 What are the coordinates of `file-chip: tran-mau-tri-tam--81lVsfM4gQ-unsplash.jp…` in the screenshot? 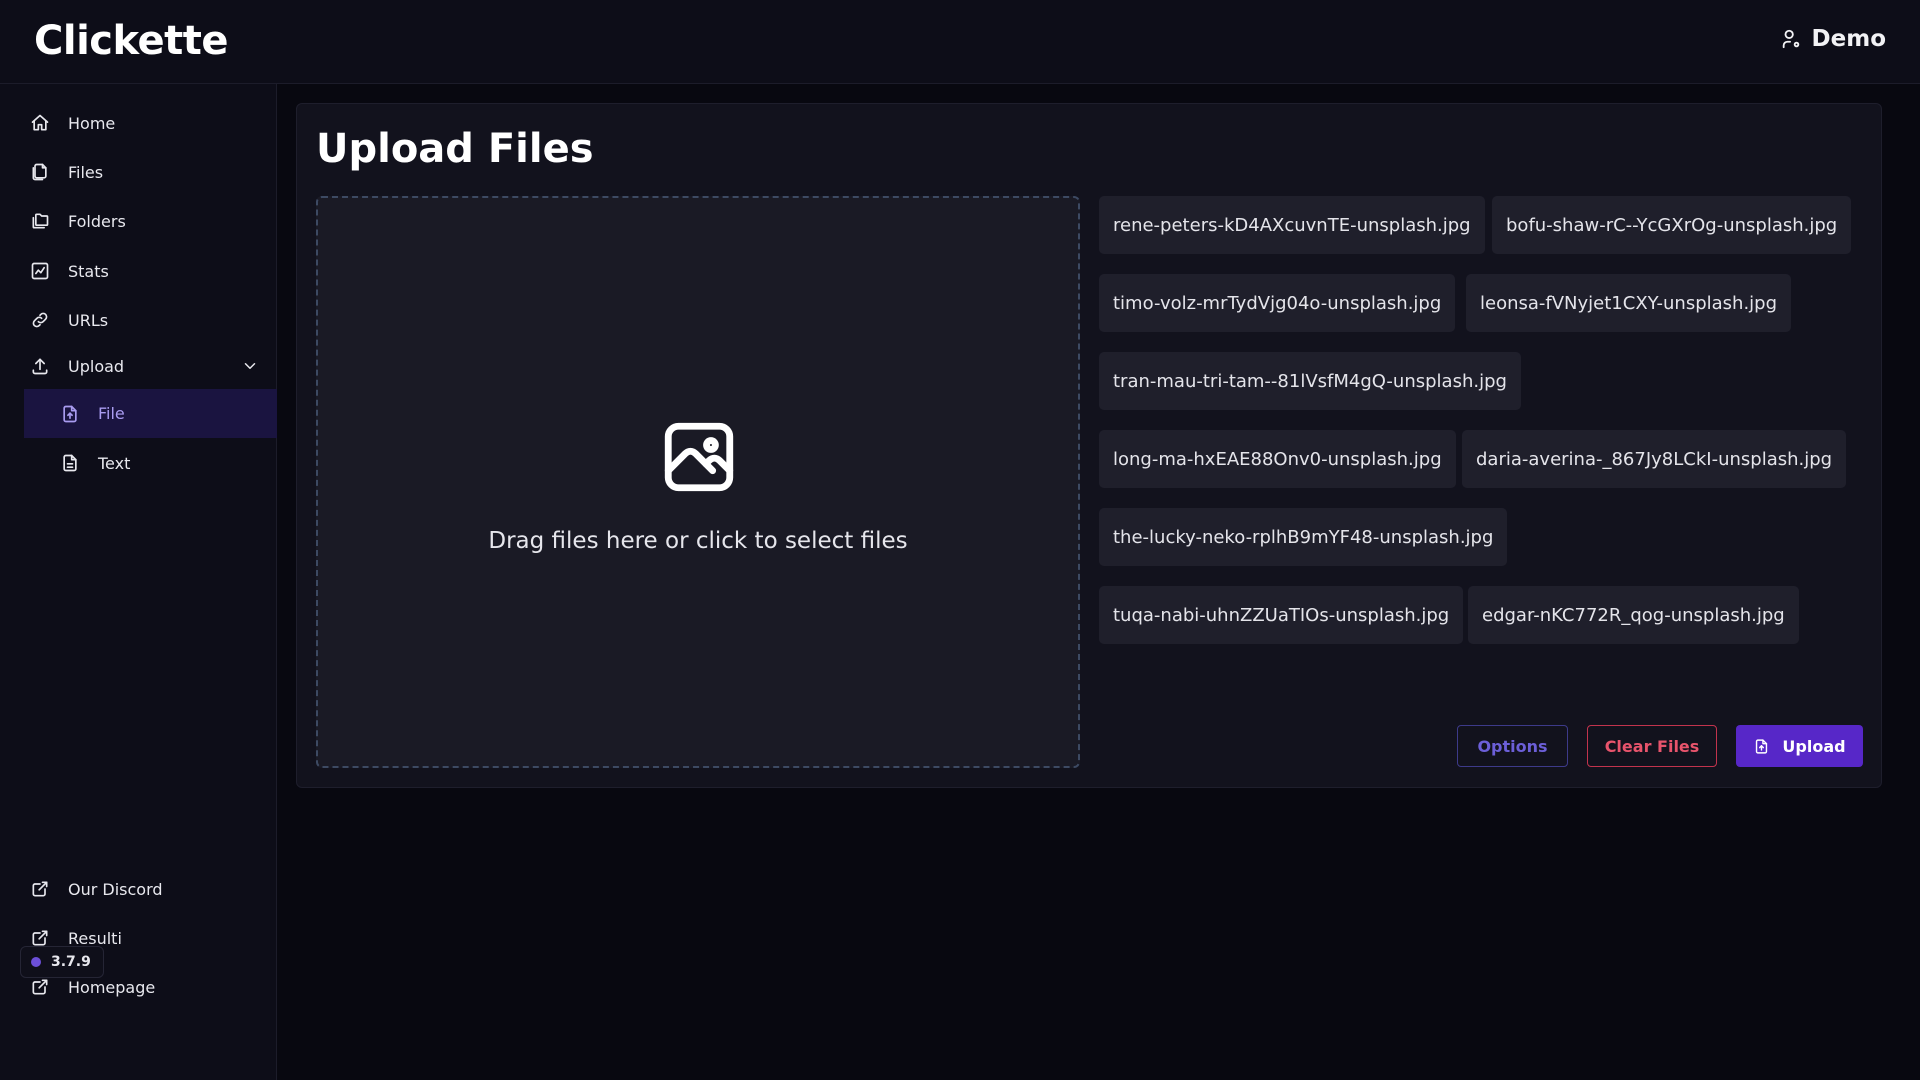 It's located at (1310, 381).